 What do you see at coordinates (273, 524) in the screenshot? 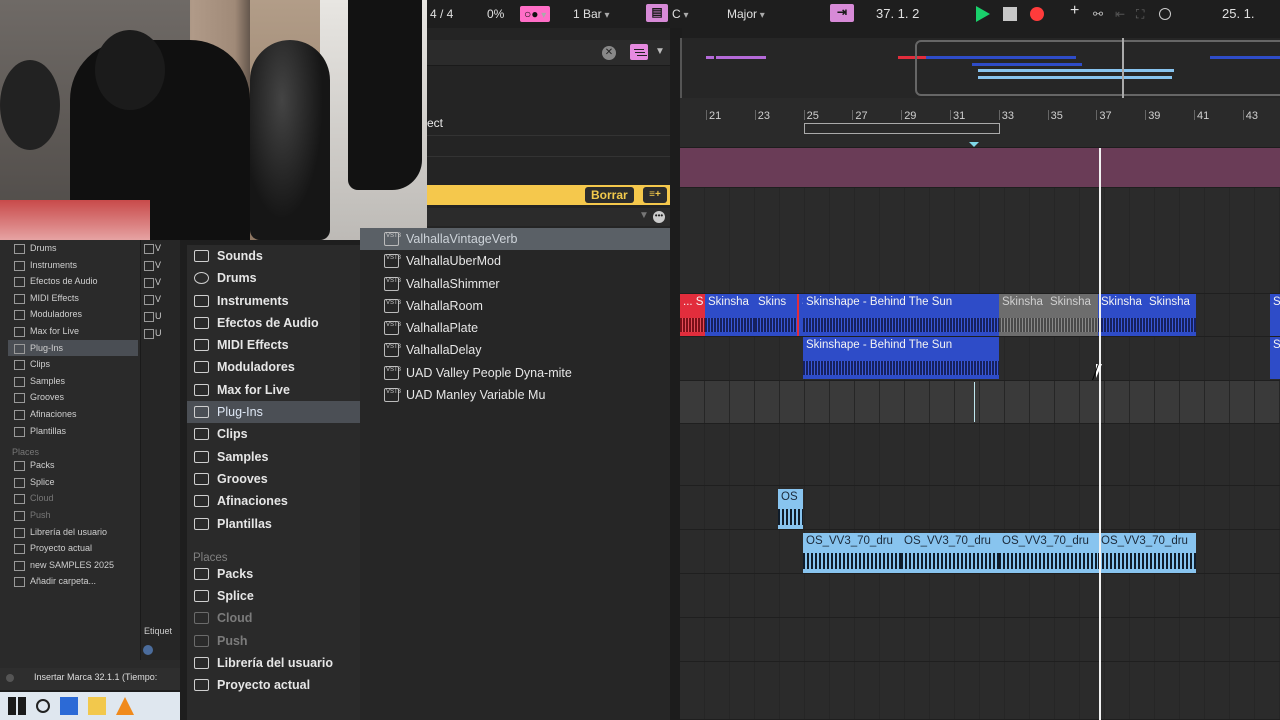
I see `sidebar-item-plantillas: Plantillas` at bounding box center [273, 524].